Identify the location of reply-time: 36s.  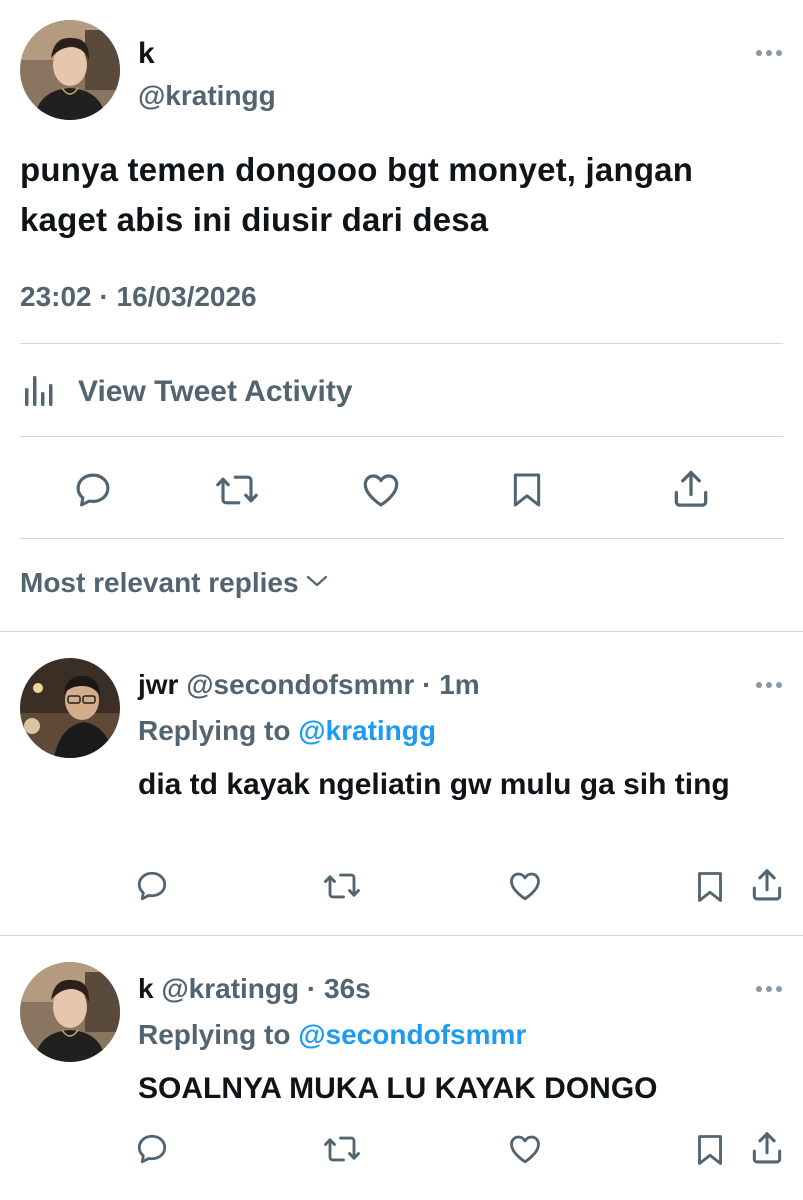
(347, 988).